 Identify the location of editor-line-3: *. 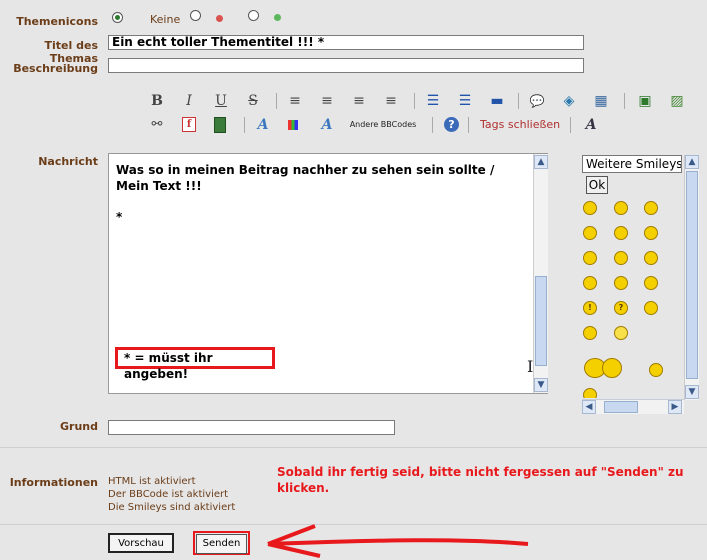
(119, 217).